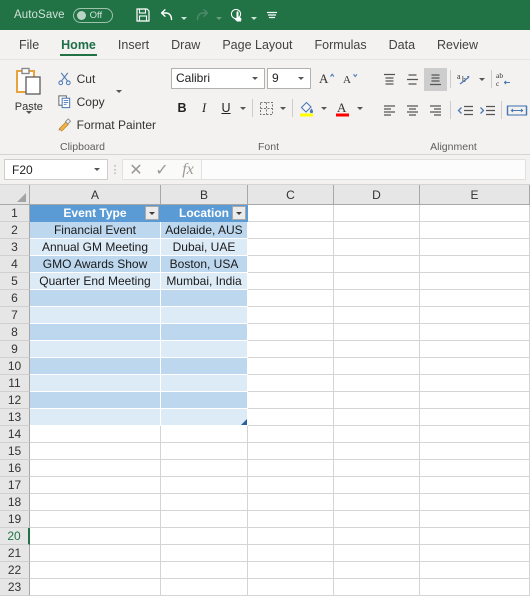 The image size is (530, 610). I want to click on cell-A14, so click(95, 434).